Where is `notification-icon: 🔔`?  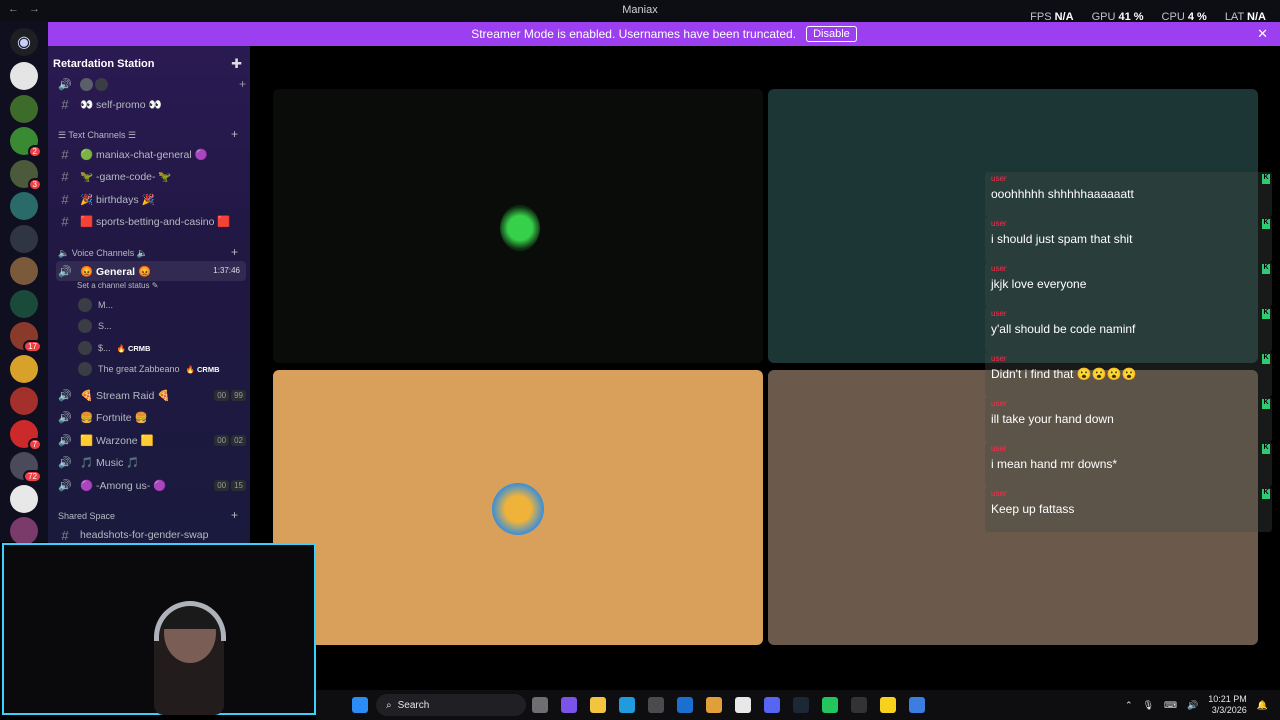
notification-icon: 🔔 is located at coordinates (1262, 705).